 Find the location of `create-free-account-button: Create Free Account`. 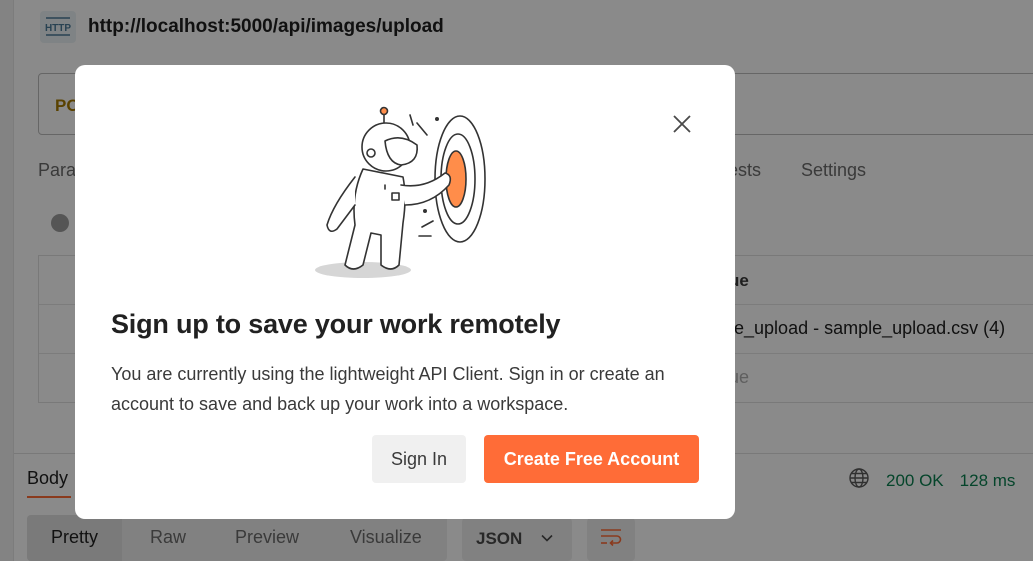

create-free-account-button: Create Free Account is located at coordinates (591, 459).